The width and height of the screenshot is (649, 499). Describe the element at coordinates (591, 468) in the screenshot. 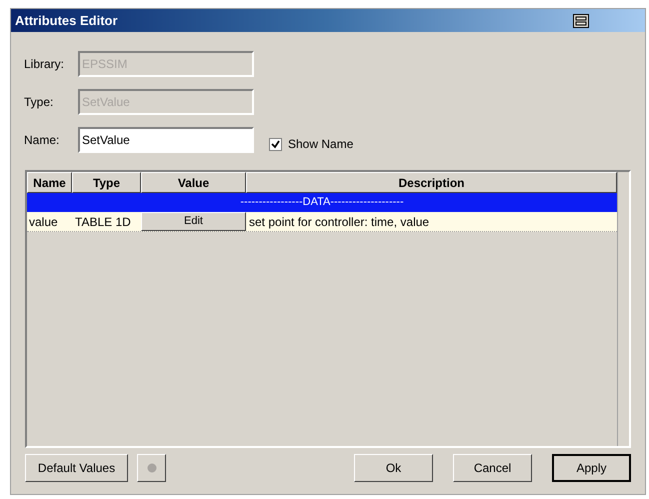

I see `dialog-button: Apply` at that location.